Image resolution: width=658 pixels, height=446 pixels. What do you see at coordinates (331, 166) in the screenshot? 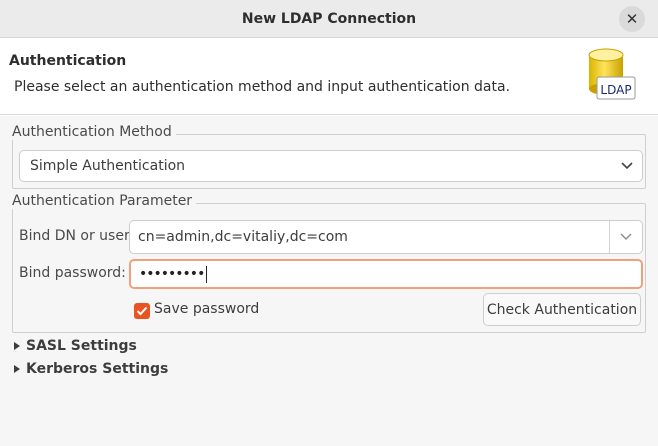
I see `authentication-method-select: Simple Authentication` at bounding box center [331, 166].